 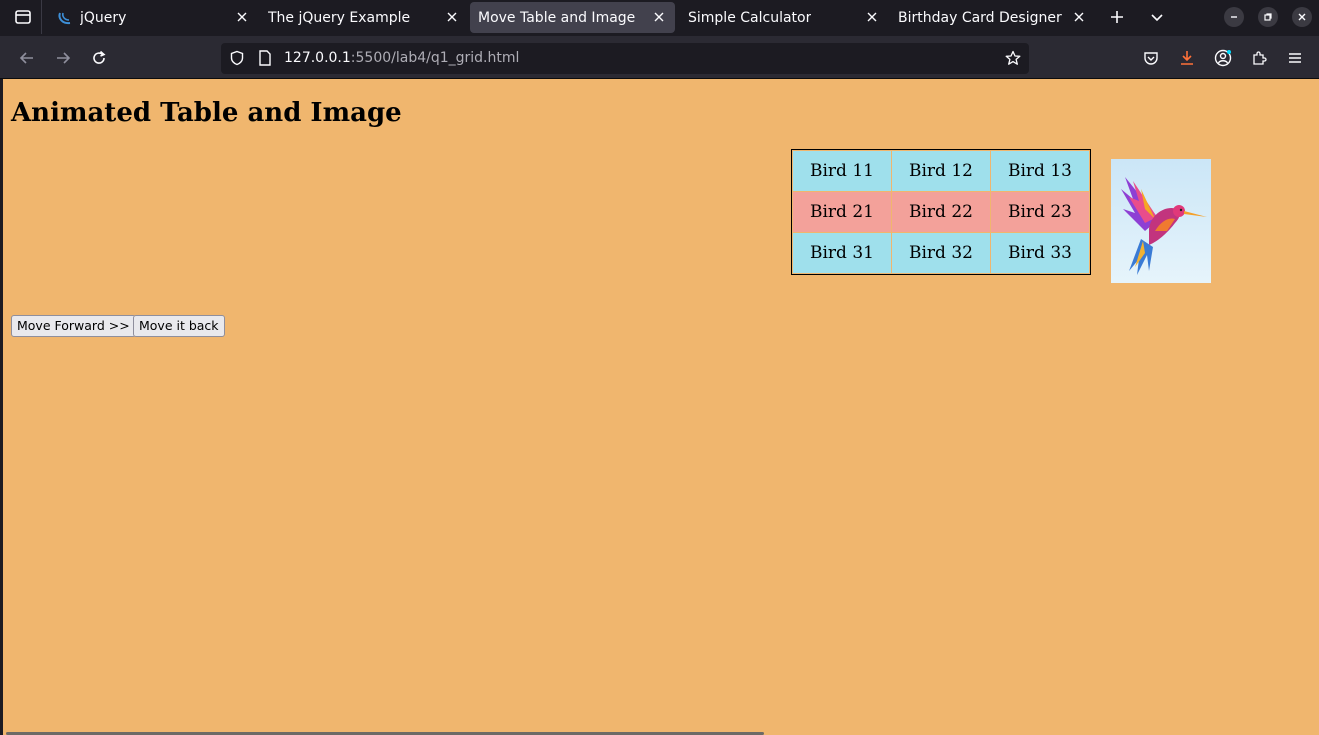 I want to click on forward-button, so click(x=63, y=58).